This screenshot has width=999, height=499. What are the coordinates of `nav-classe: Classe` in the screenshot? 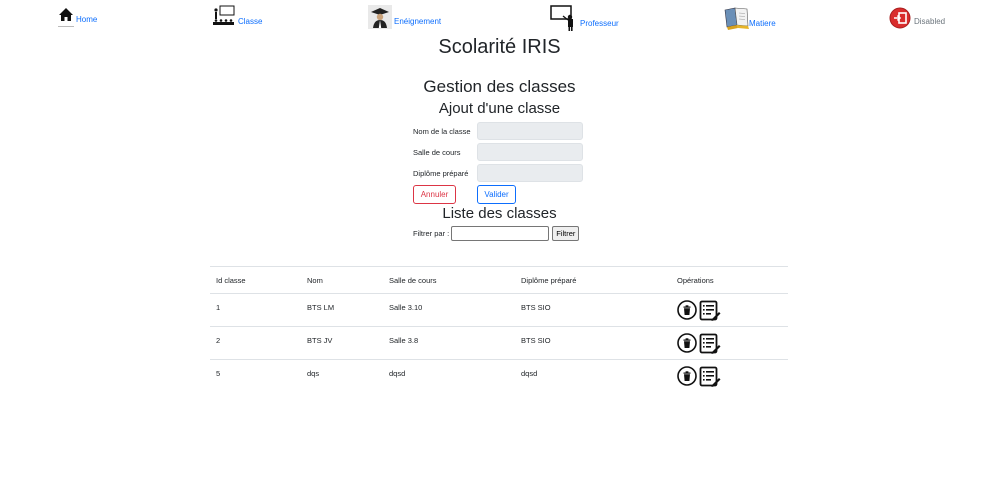 It's located at (237, 18).